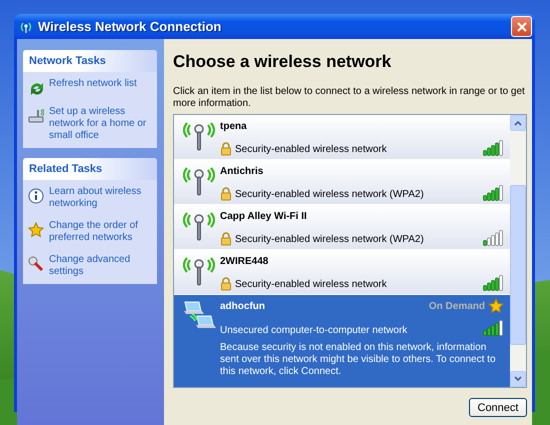 This screenshot has height=425, width=550. I want to click on network-details: Because security is not enabled on this network, information sent over this network might be visible to others. To connect to this network, click Connect., so click(358, 360).